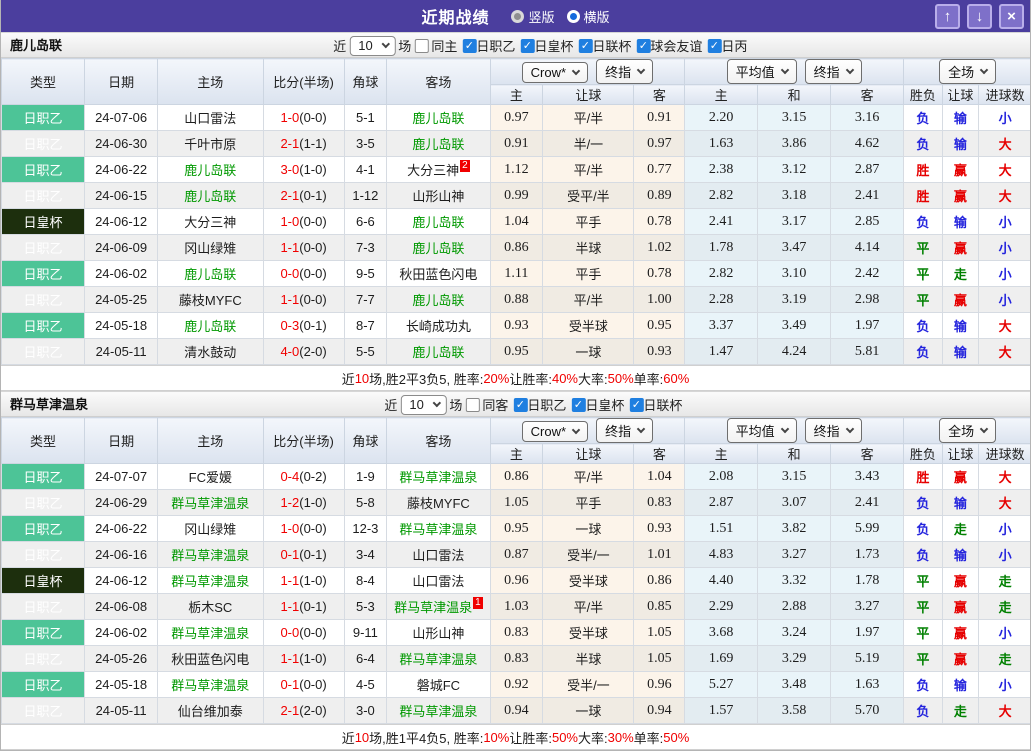 This screenshot has height=751, width=1031. I want to click on europe-draw-odds: 4.24, so click(794, 352).